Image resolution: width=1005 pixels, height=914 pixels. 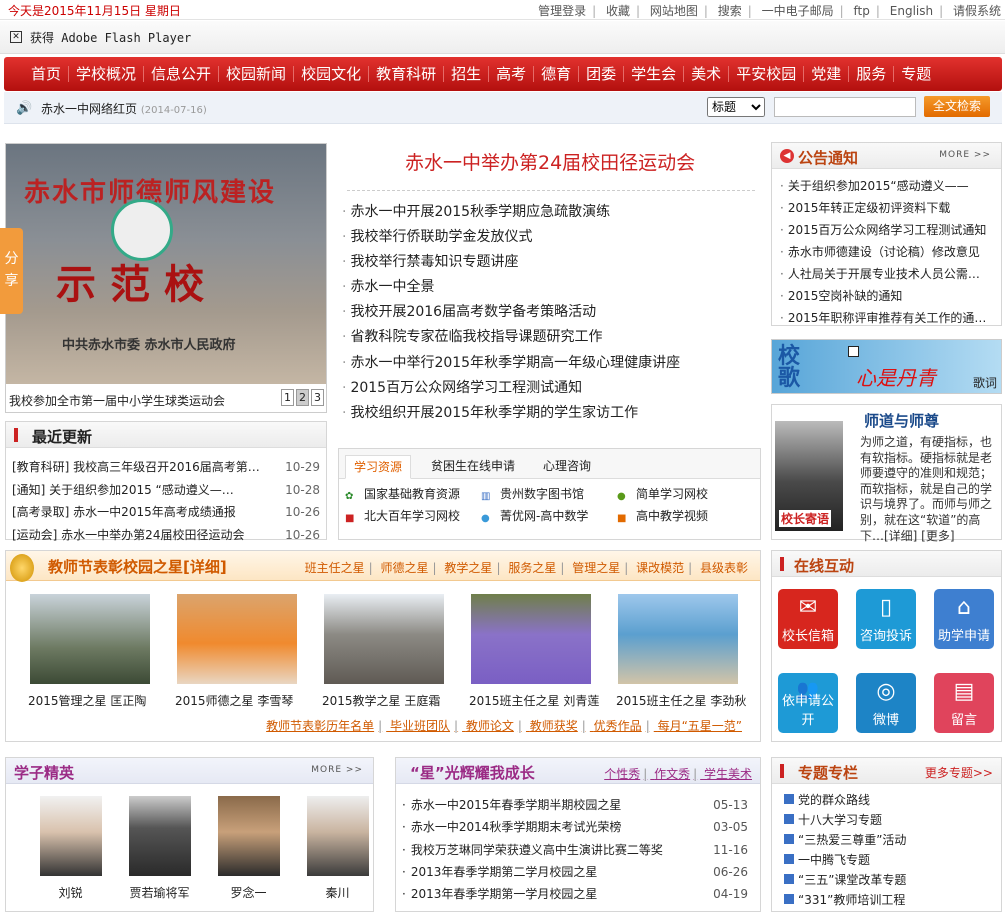 I want to click on nav-campus-news: 校园新闻, so click(x=257, y=74).